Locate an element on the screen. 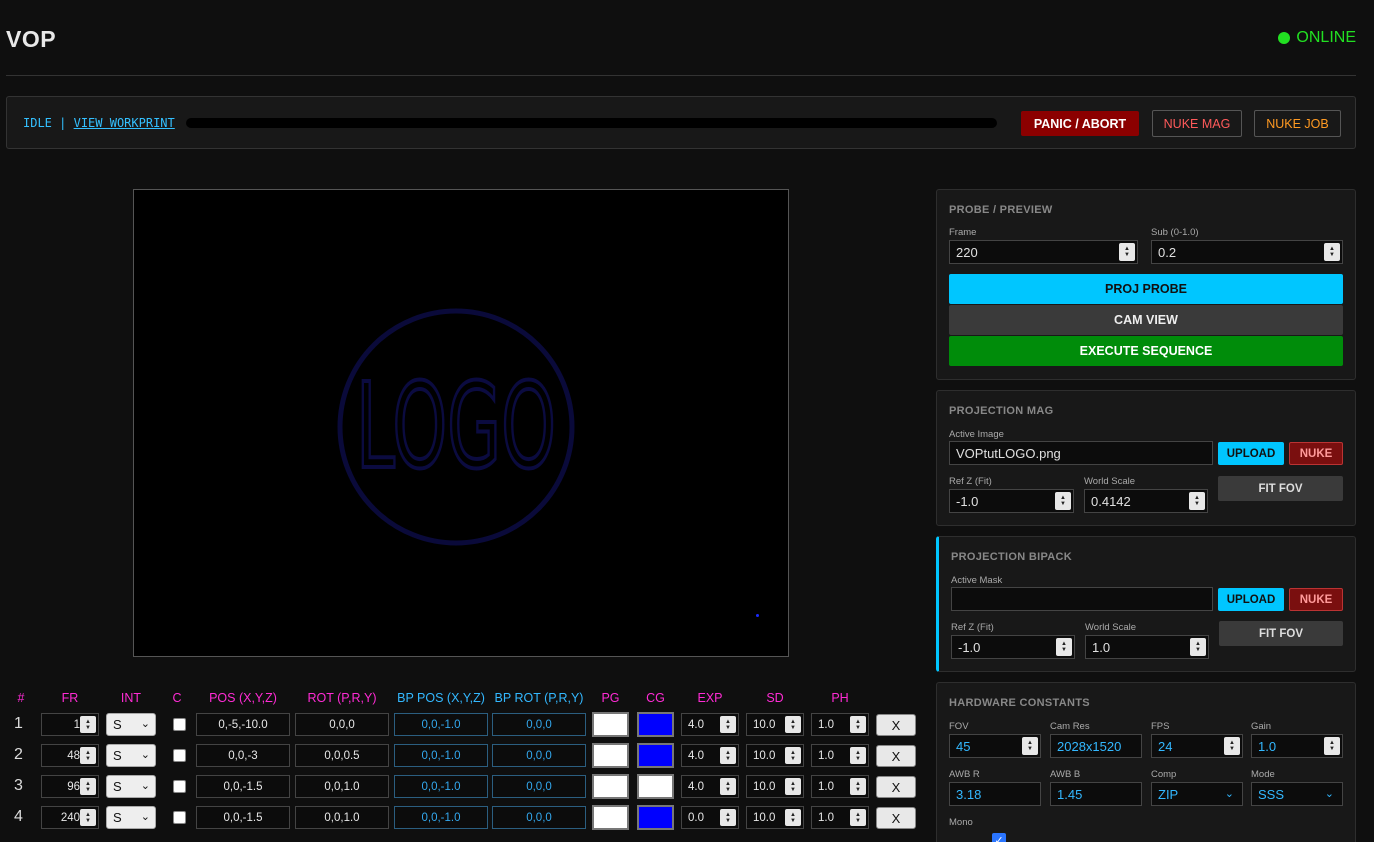  fr-input: 48 ▲ ▼ is located at coordinates (70, 755).